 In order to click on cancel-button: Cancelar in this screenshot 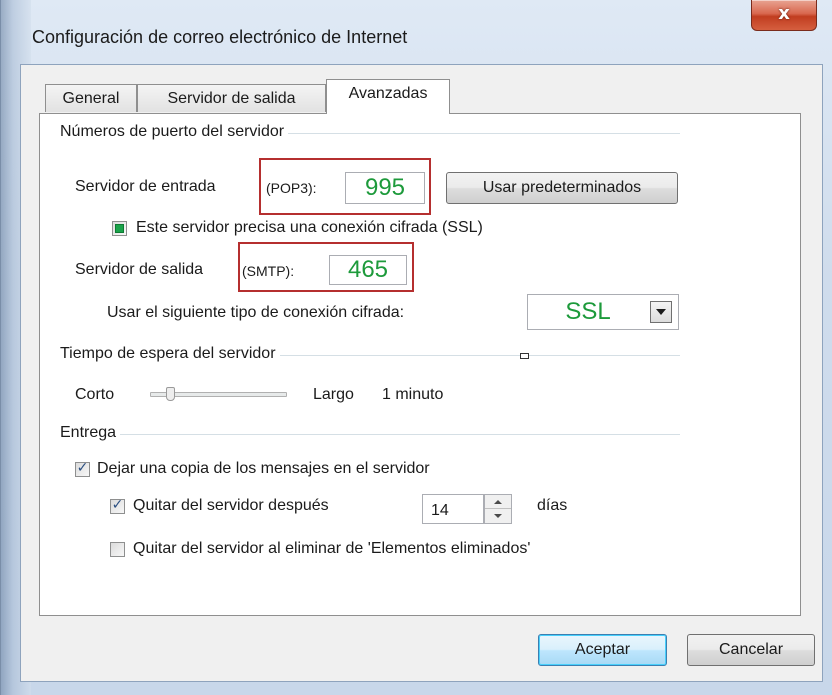, I will do `click(751, 650)`.